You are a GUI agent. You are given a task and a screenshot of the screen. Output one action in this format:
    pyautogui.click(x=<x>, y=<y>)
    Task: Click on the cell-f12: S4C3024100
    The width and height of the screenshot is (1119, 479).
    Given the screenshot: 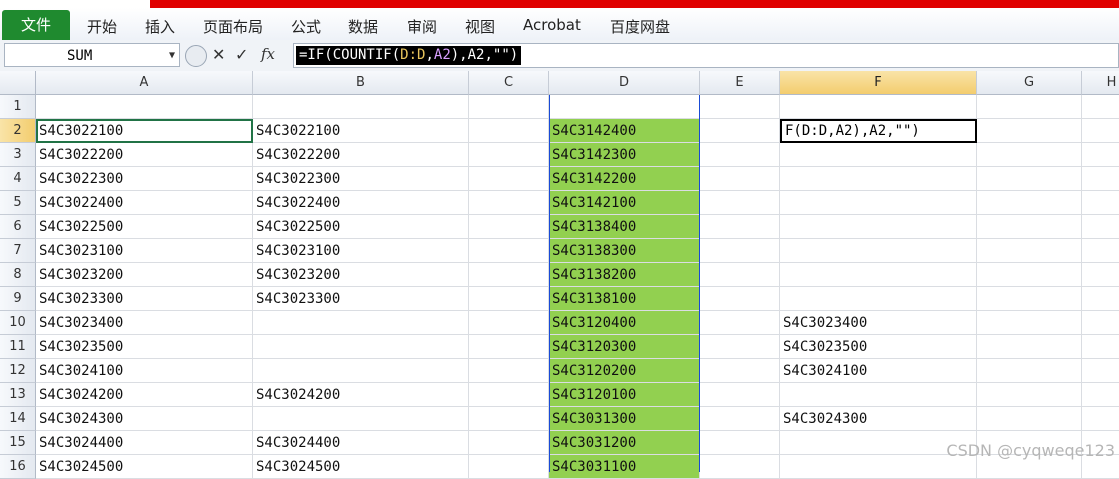 What is the action you would take?
    pyautogui.click(x=878, y=371)
    